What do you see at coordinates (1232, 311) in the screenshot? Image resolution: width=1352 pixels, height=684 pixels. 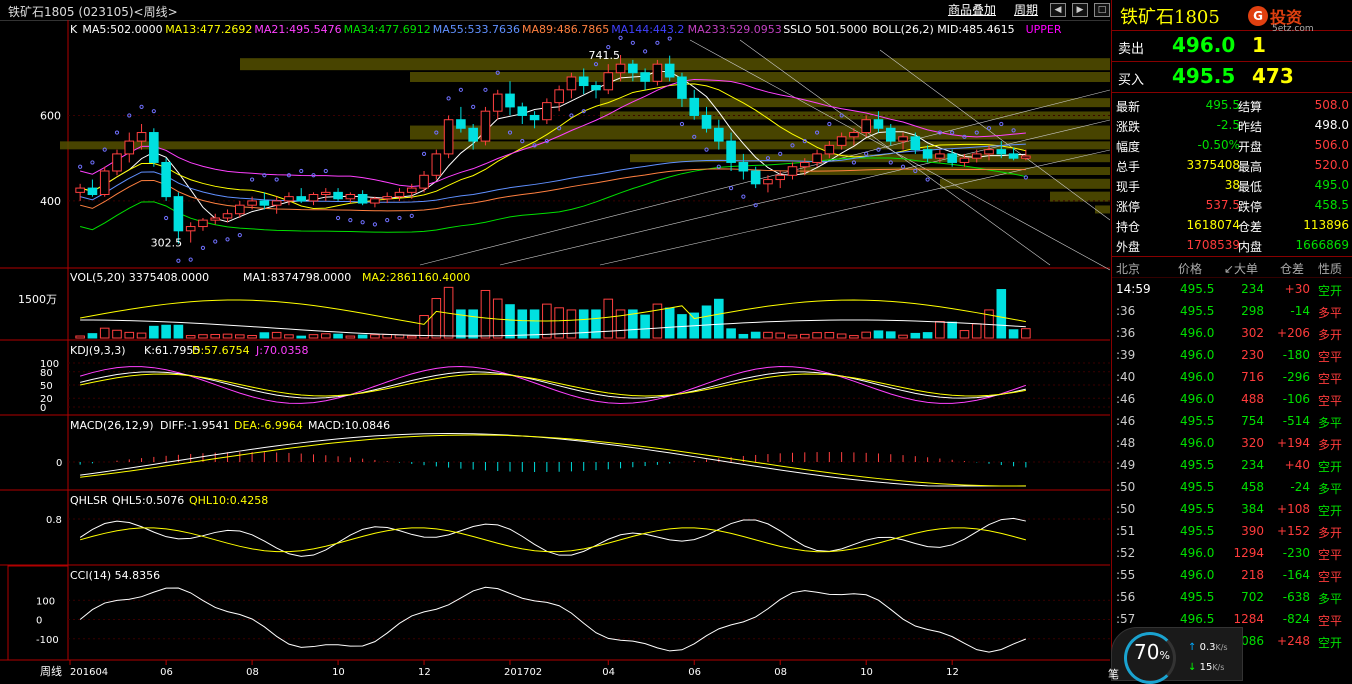 I see `tick-row: :36 495.5 298 -14 多平` at bounding box center [1232, 311].